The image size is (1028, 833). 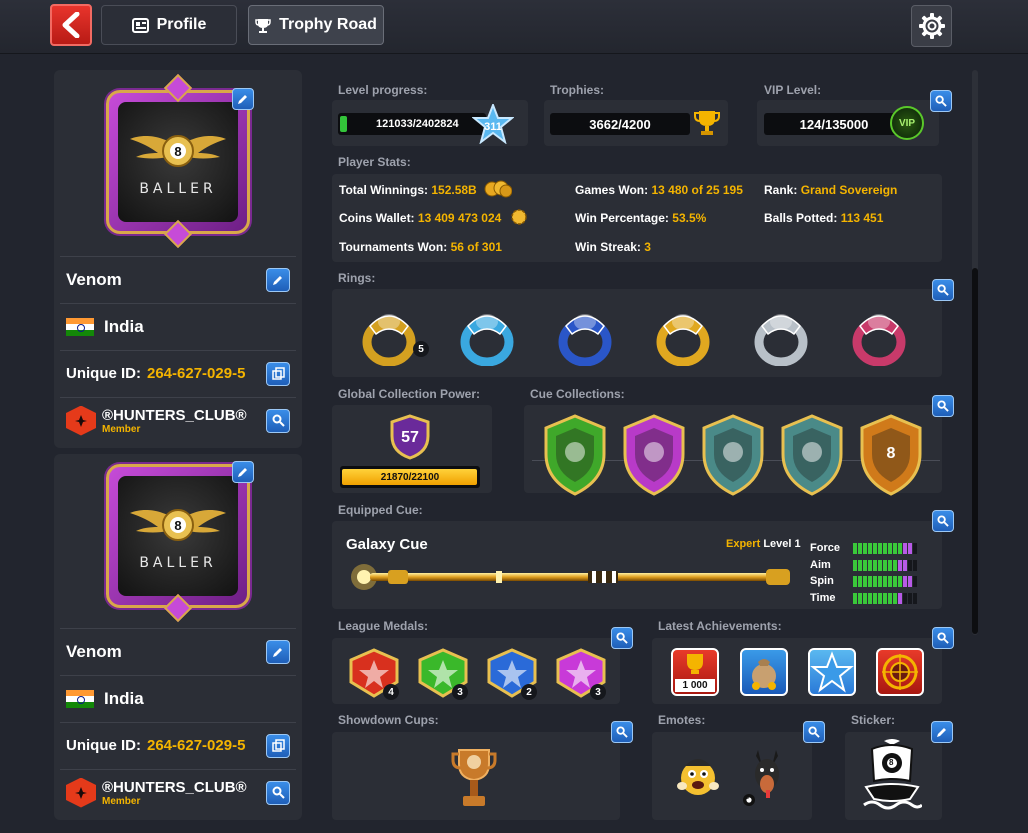 What do you see at coordinates (659, 190) in the screenshot?
I see `stat-games-won: Games Won: 13 480 of 25 195` at bounding box center [659, 190].